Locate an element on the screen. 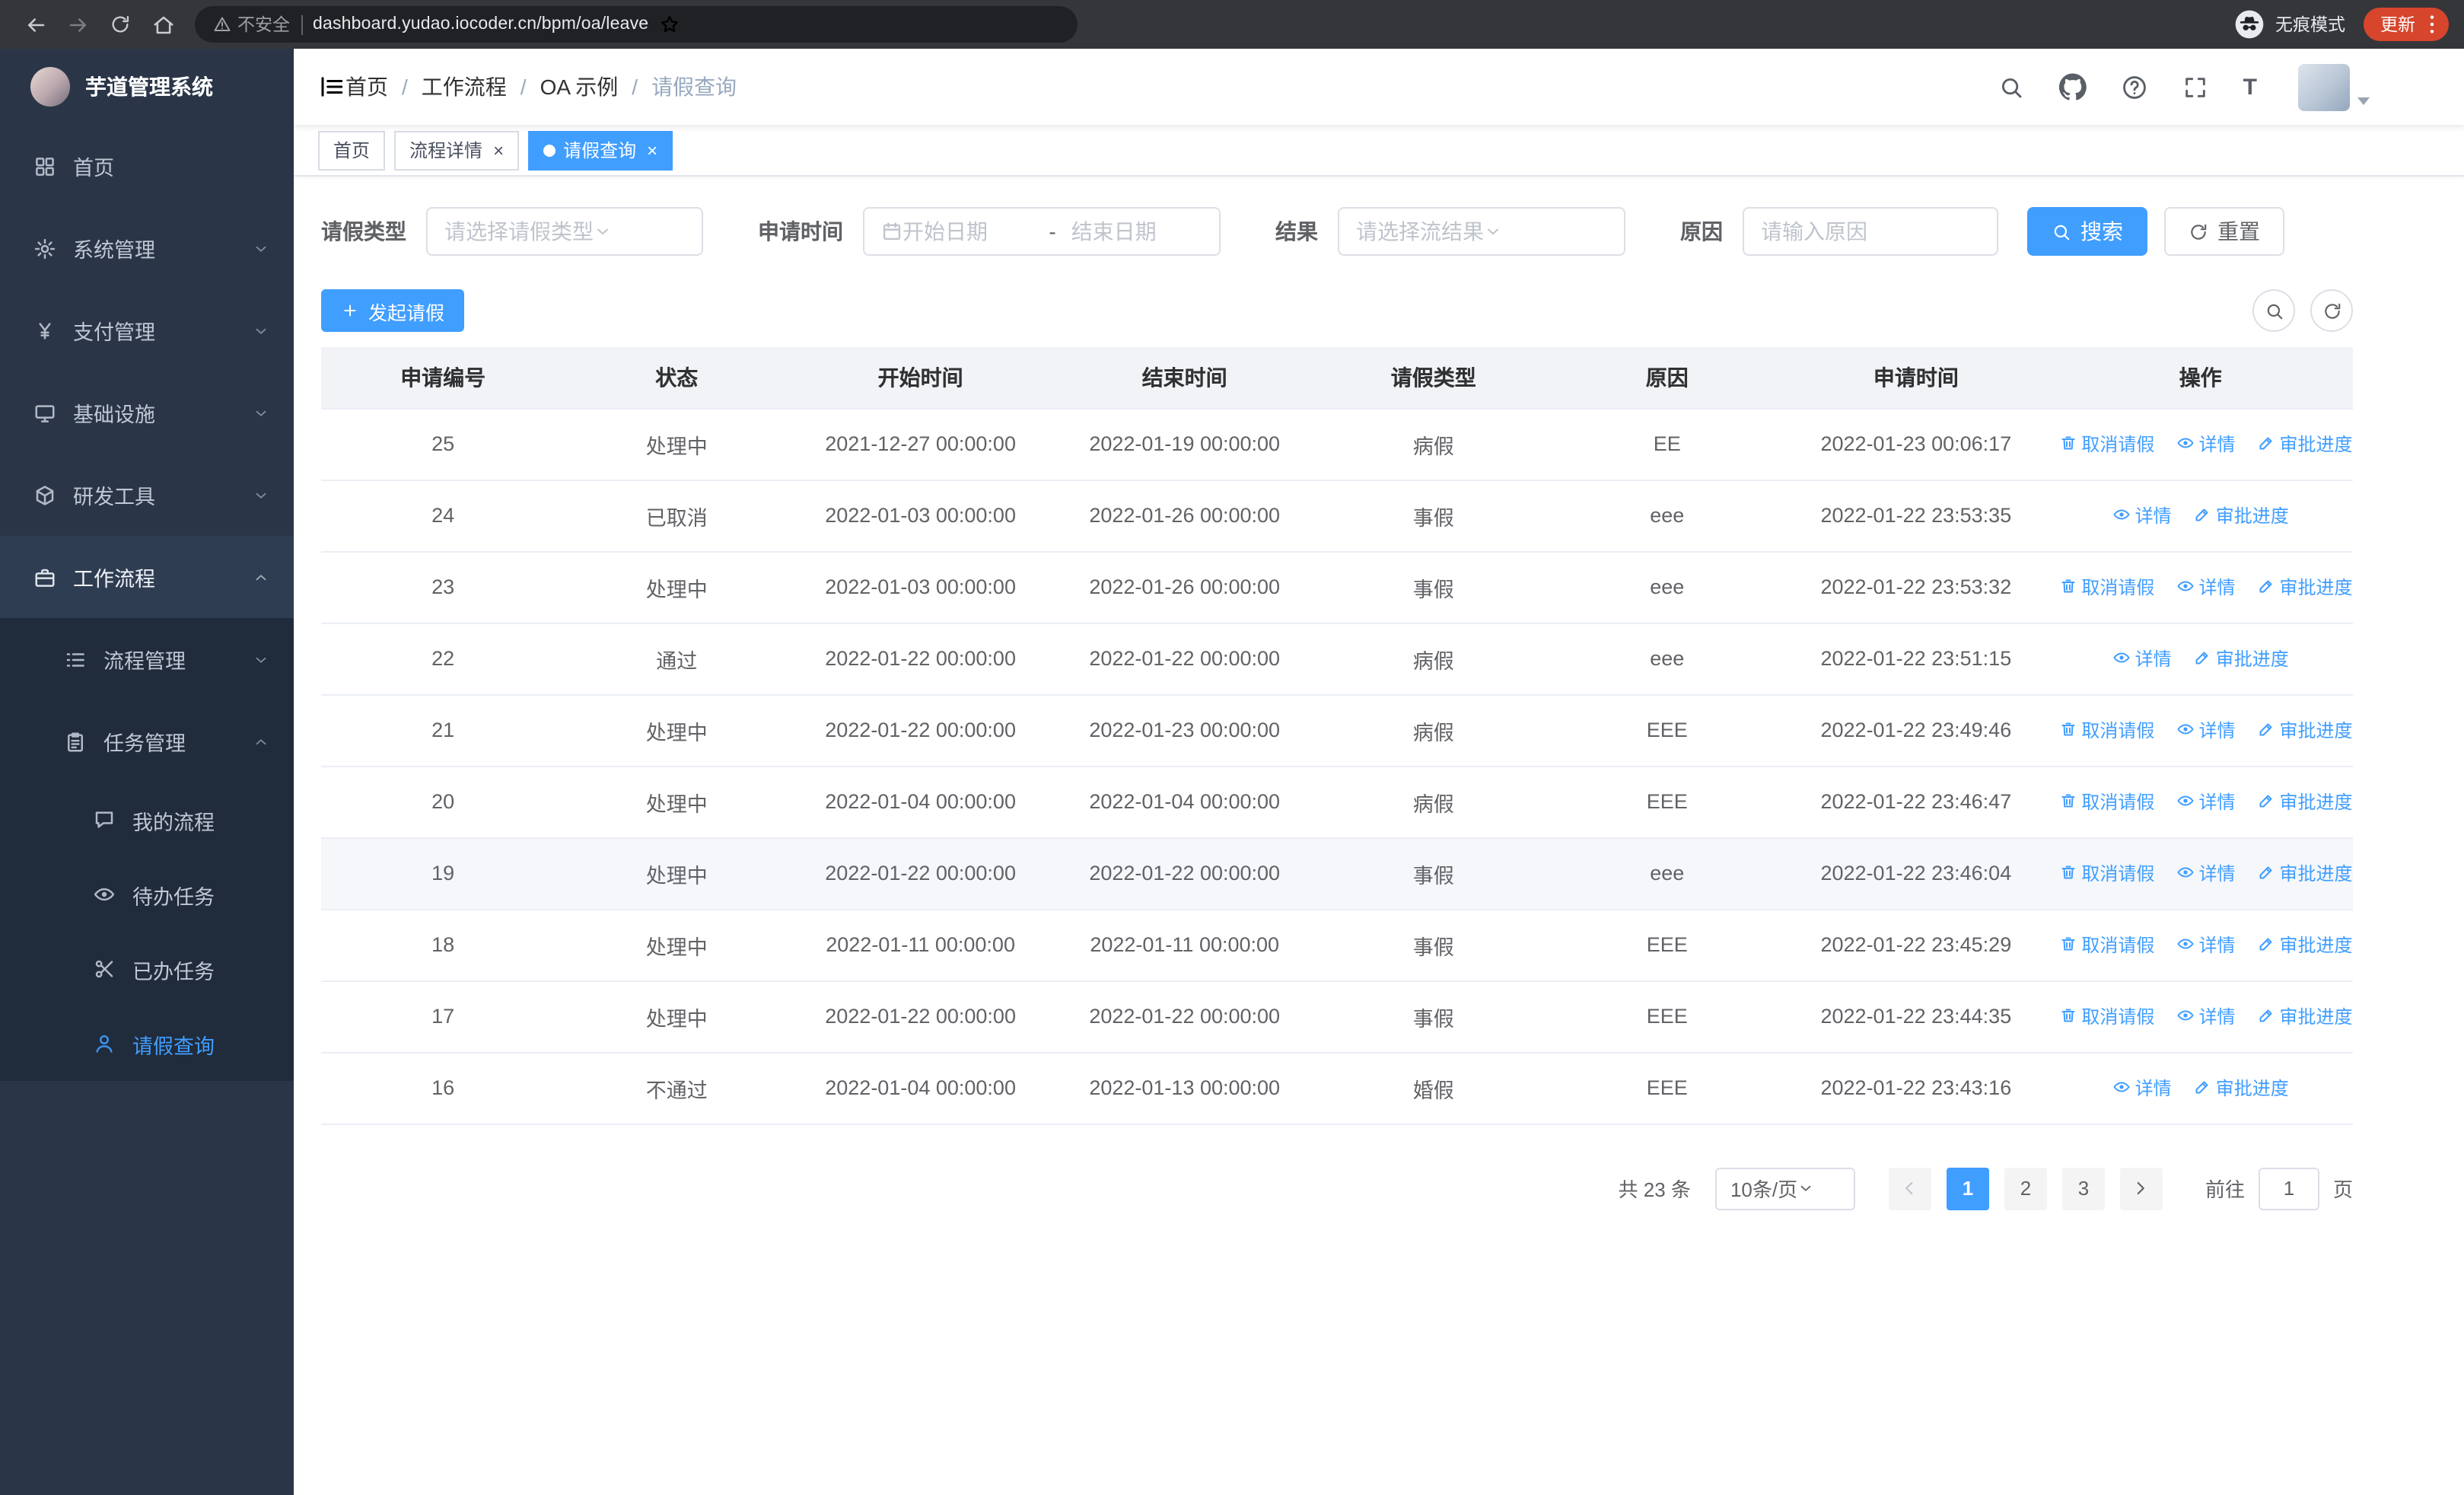  sidebar-item-0: 首页 is located at coordinates (147, 166).